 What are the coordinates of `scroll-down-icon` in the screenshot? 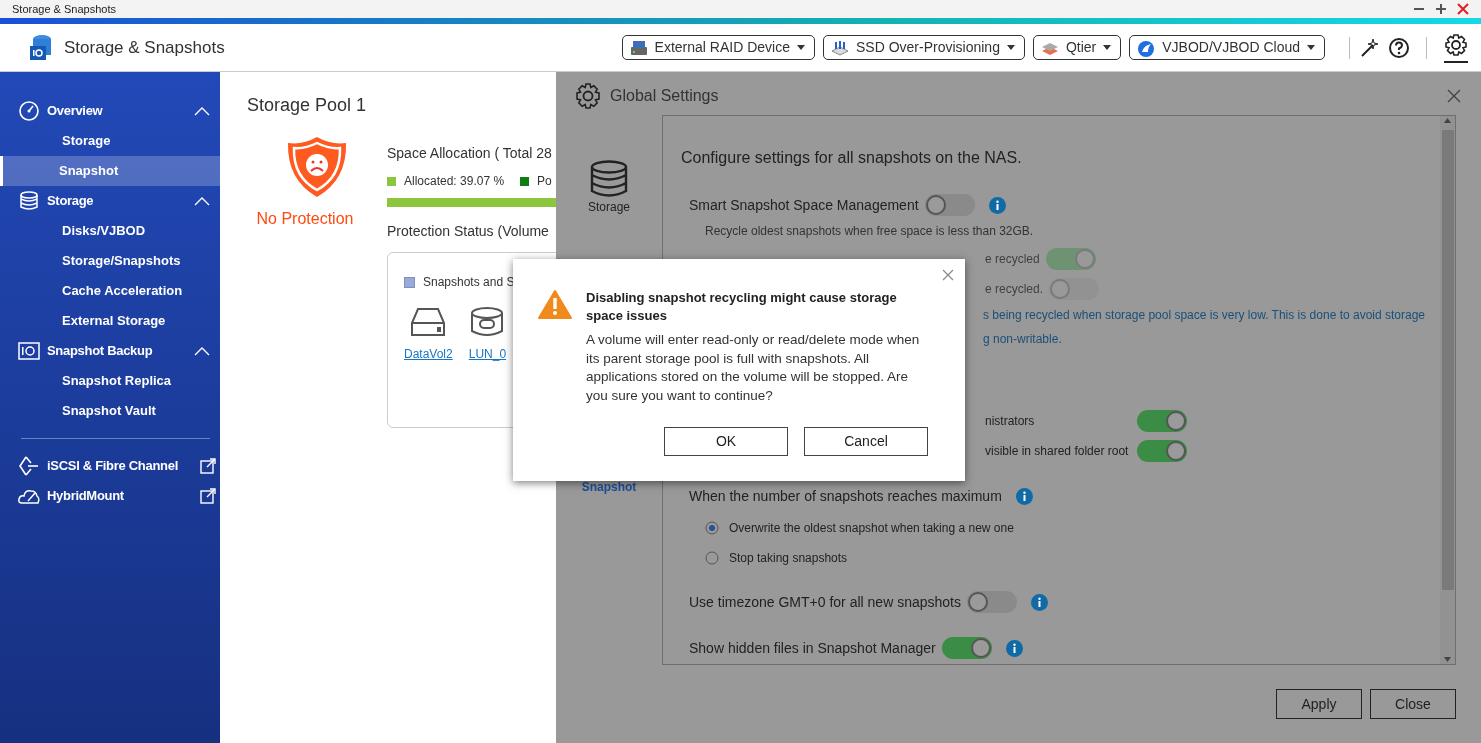 It's located at (1447, 660).